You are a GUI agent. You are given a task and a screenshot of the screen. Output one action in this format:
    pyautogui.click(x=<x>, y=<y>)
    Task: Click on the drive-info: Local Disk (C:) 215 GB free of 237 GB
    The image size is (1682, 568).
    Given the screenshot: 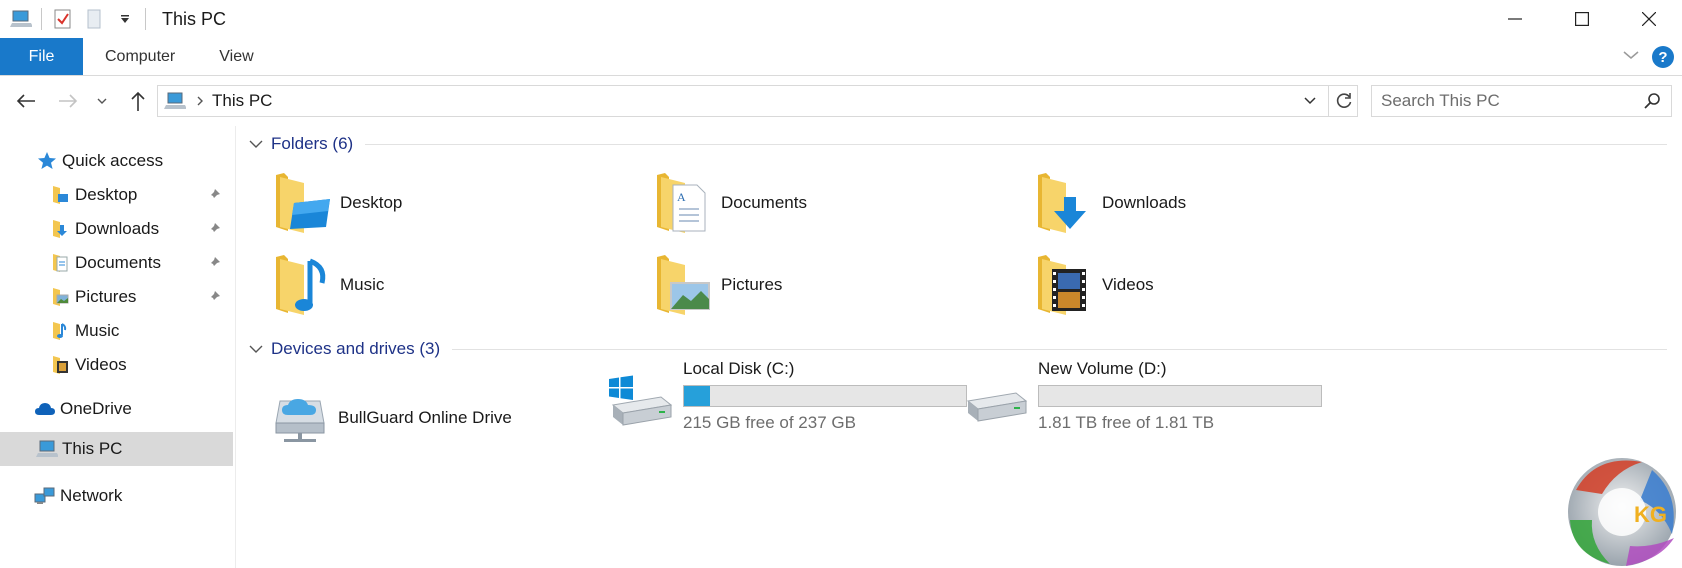 What is the action you would take?
    pyautogui.click(x=825, y=396)
    